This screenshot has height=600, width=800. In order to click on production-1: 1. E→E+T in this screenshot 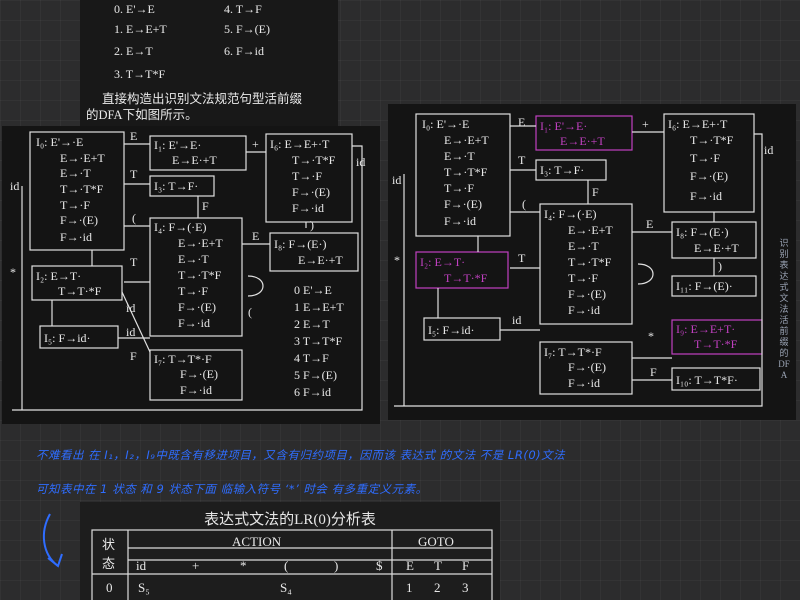, I will do `click(140, 29)`.